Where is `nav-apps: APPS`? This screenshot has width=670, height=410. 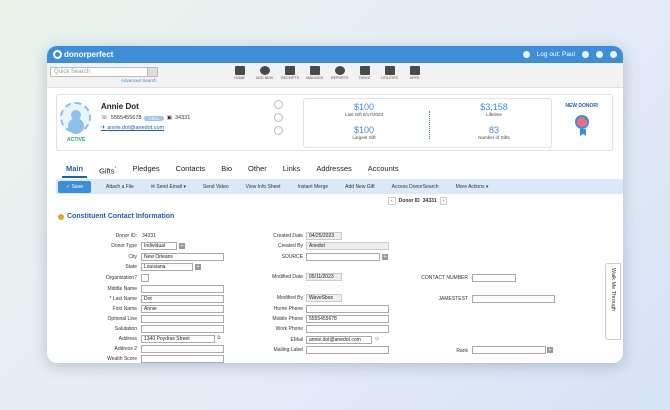
nav-apps: APPS is located at coordinates (414, 73).